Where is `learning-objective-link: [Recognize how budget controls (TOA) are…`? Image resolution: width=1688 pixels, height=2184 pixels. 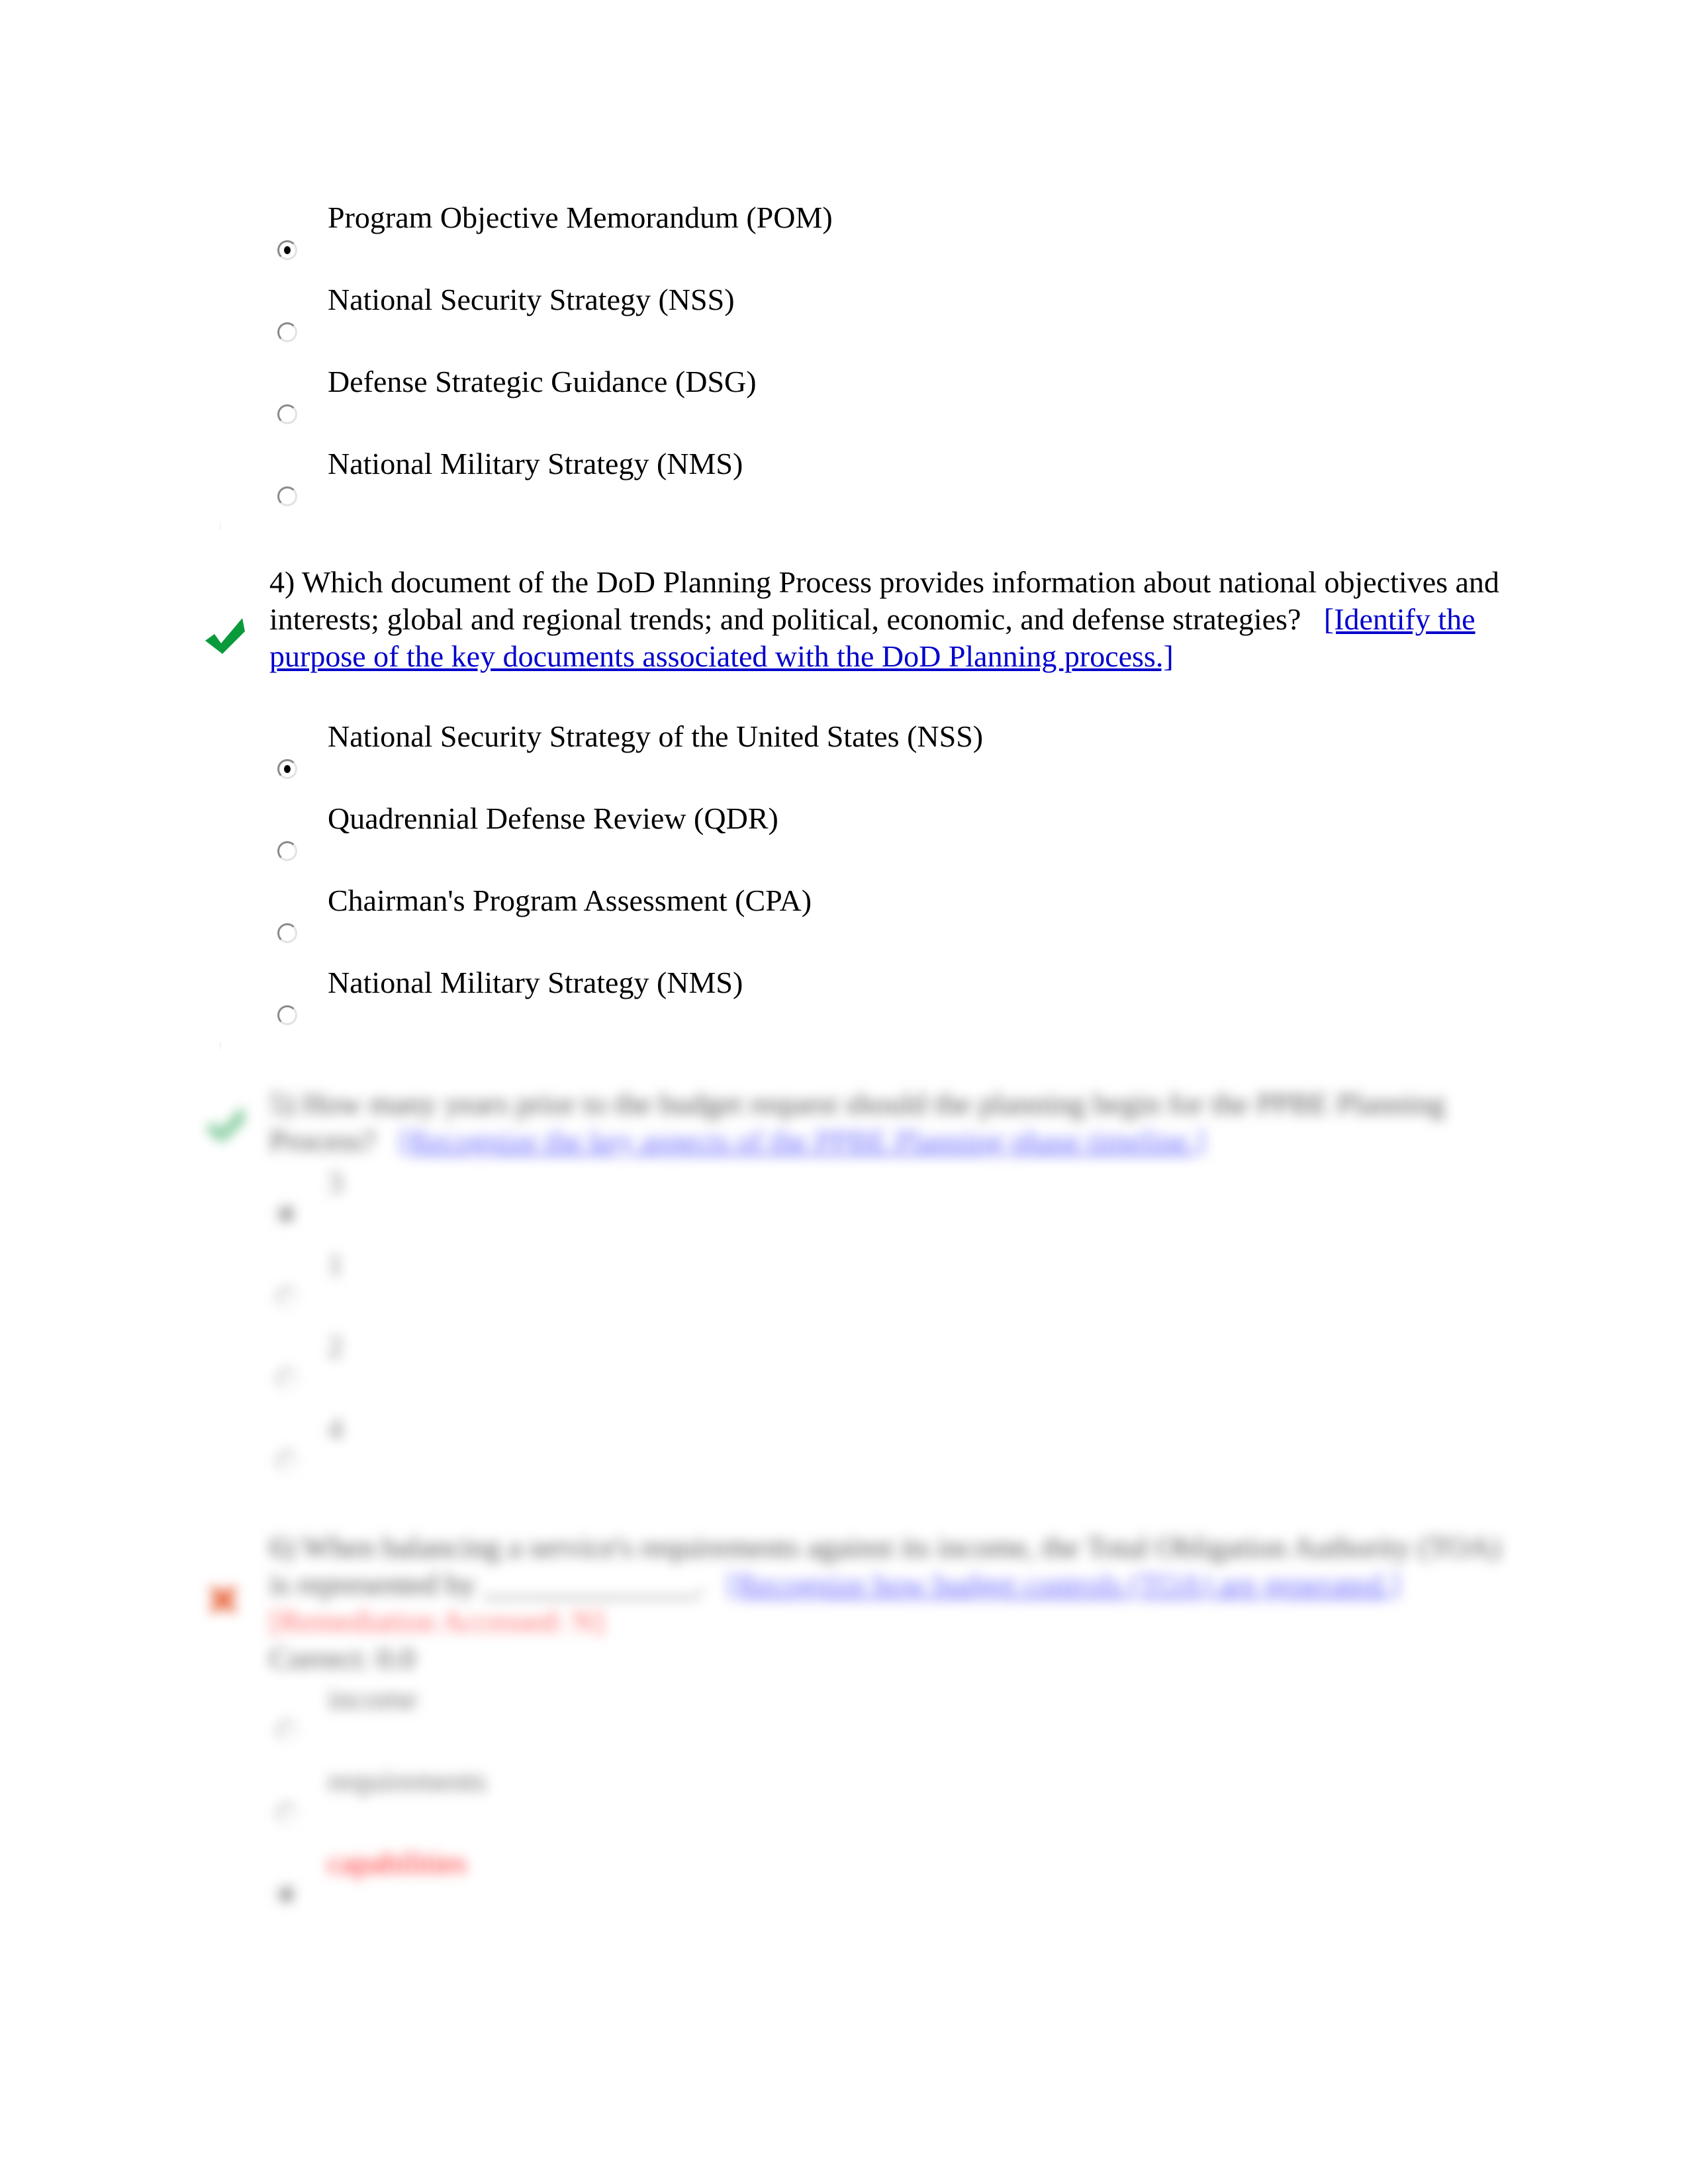
learning-objective-link: [Recognize how budget controls (TOA) are… is located at coordinates (1063, 1584).